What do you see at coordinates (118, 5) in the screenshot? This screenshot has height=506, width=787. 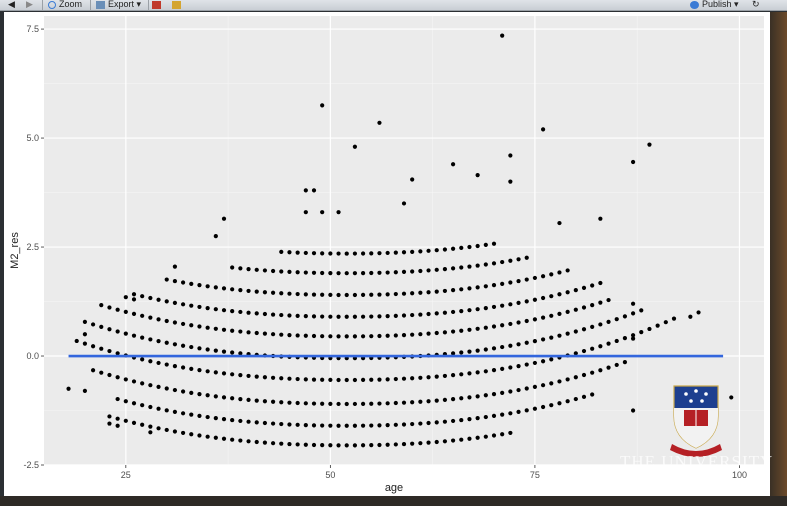 I see `export-button: Export ▾` at bounding box center [118, 5].